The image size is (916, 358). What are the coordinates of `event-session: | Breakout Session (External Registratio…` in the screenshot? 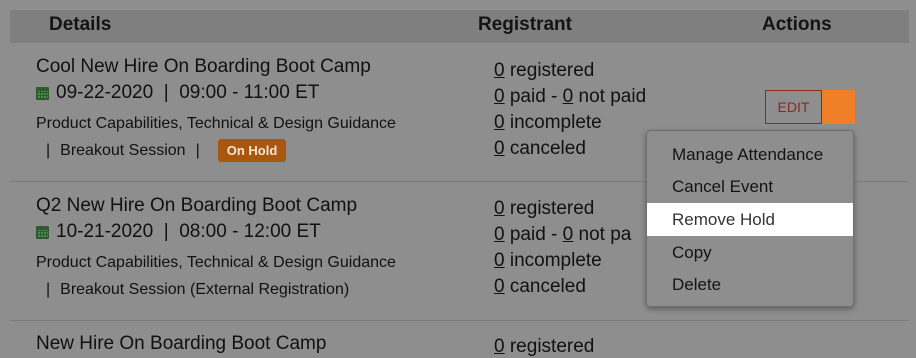 It's located at (192, 290).